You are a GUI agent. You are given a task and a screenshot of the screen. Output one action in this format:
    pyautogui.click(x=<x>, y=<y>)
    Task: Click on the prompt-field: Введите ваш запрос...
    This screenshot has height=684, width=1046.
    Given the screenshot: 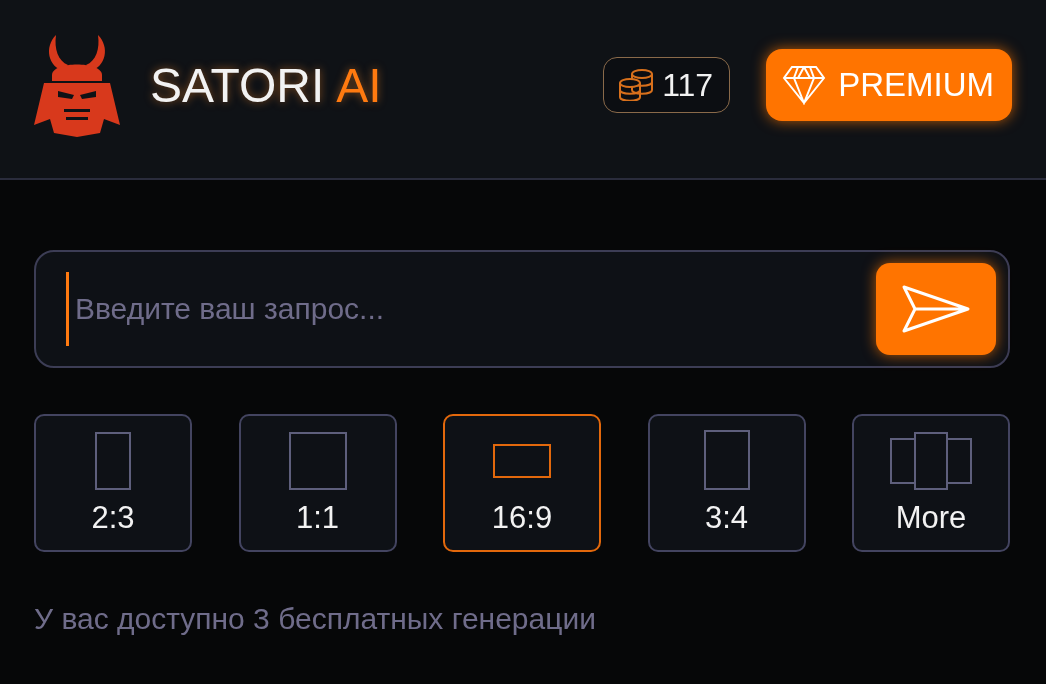 What is the action you would take?
    pyautogui.click(x=474, y=309)
    